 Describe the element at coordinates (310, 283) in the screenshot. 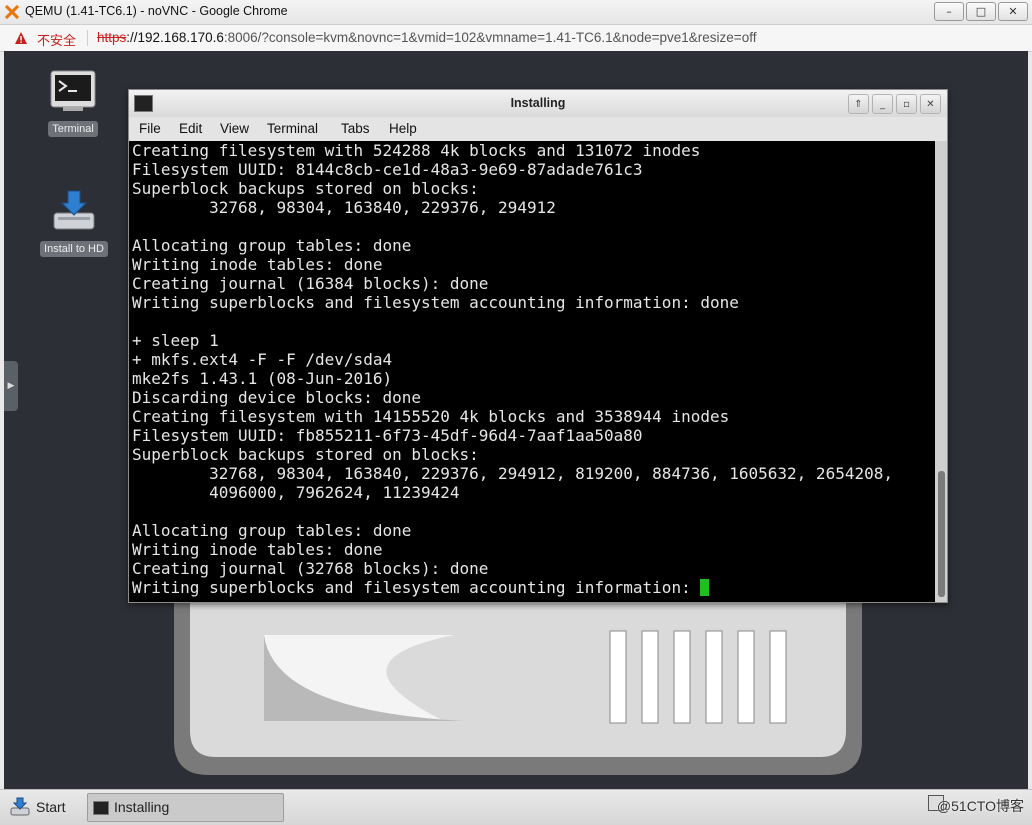

I see `terminal-line: Creating journal (16384 blocks): done` at that location.